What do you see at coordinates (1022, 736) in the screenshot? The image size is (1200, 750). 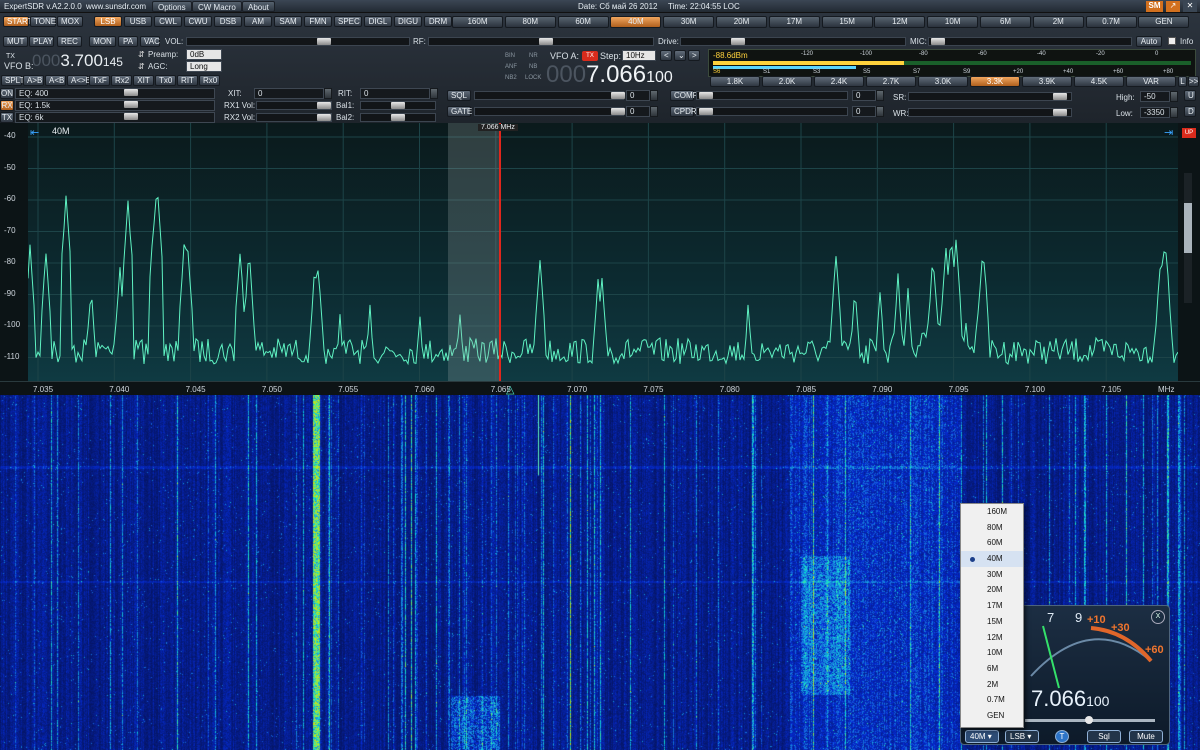 I see `mini-mode-select: LSB ▾` at bounding box center [1022, 736].